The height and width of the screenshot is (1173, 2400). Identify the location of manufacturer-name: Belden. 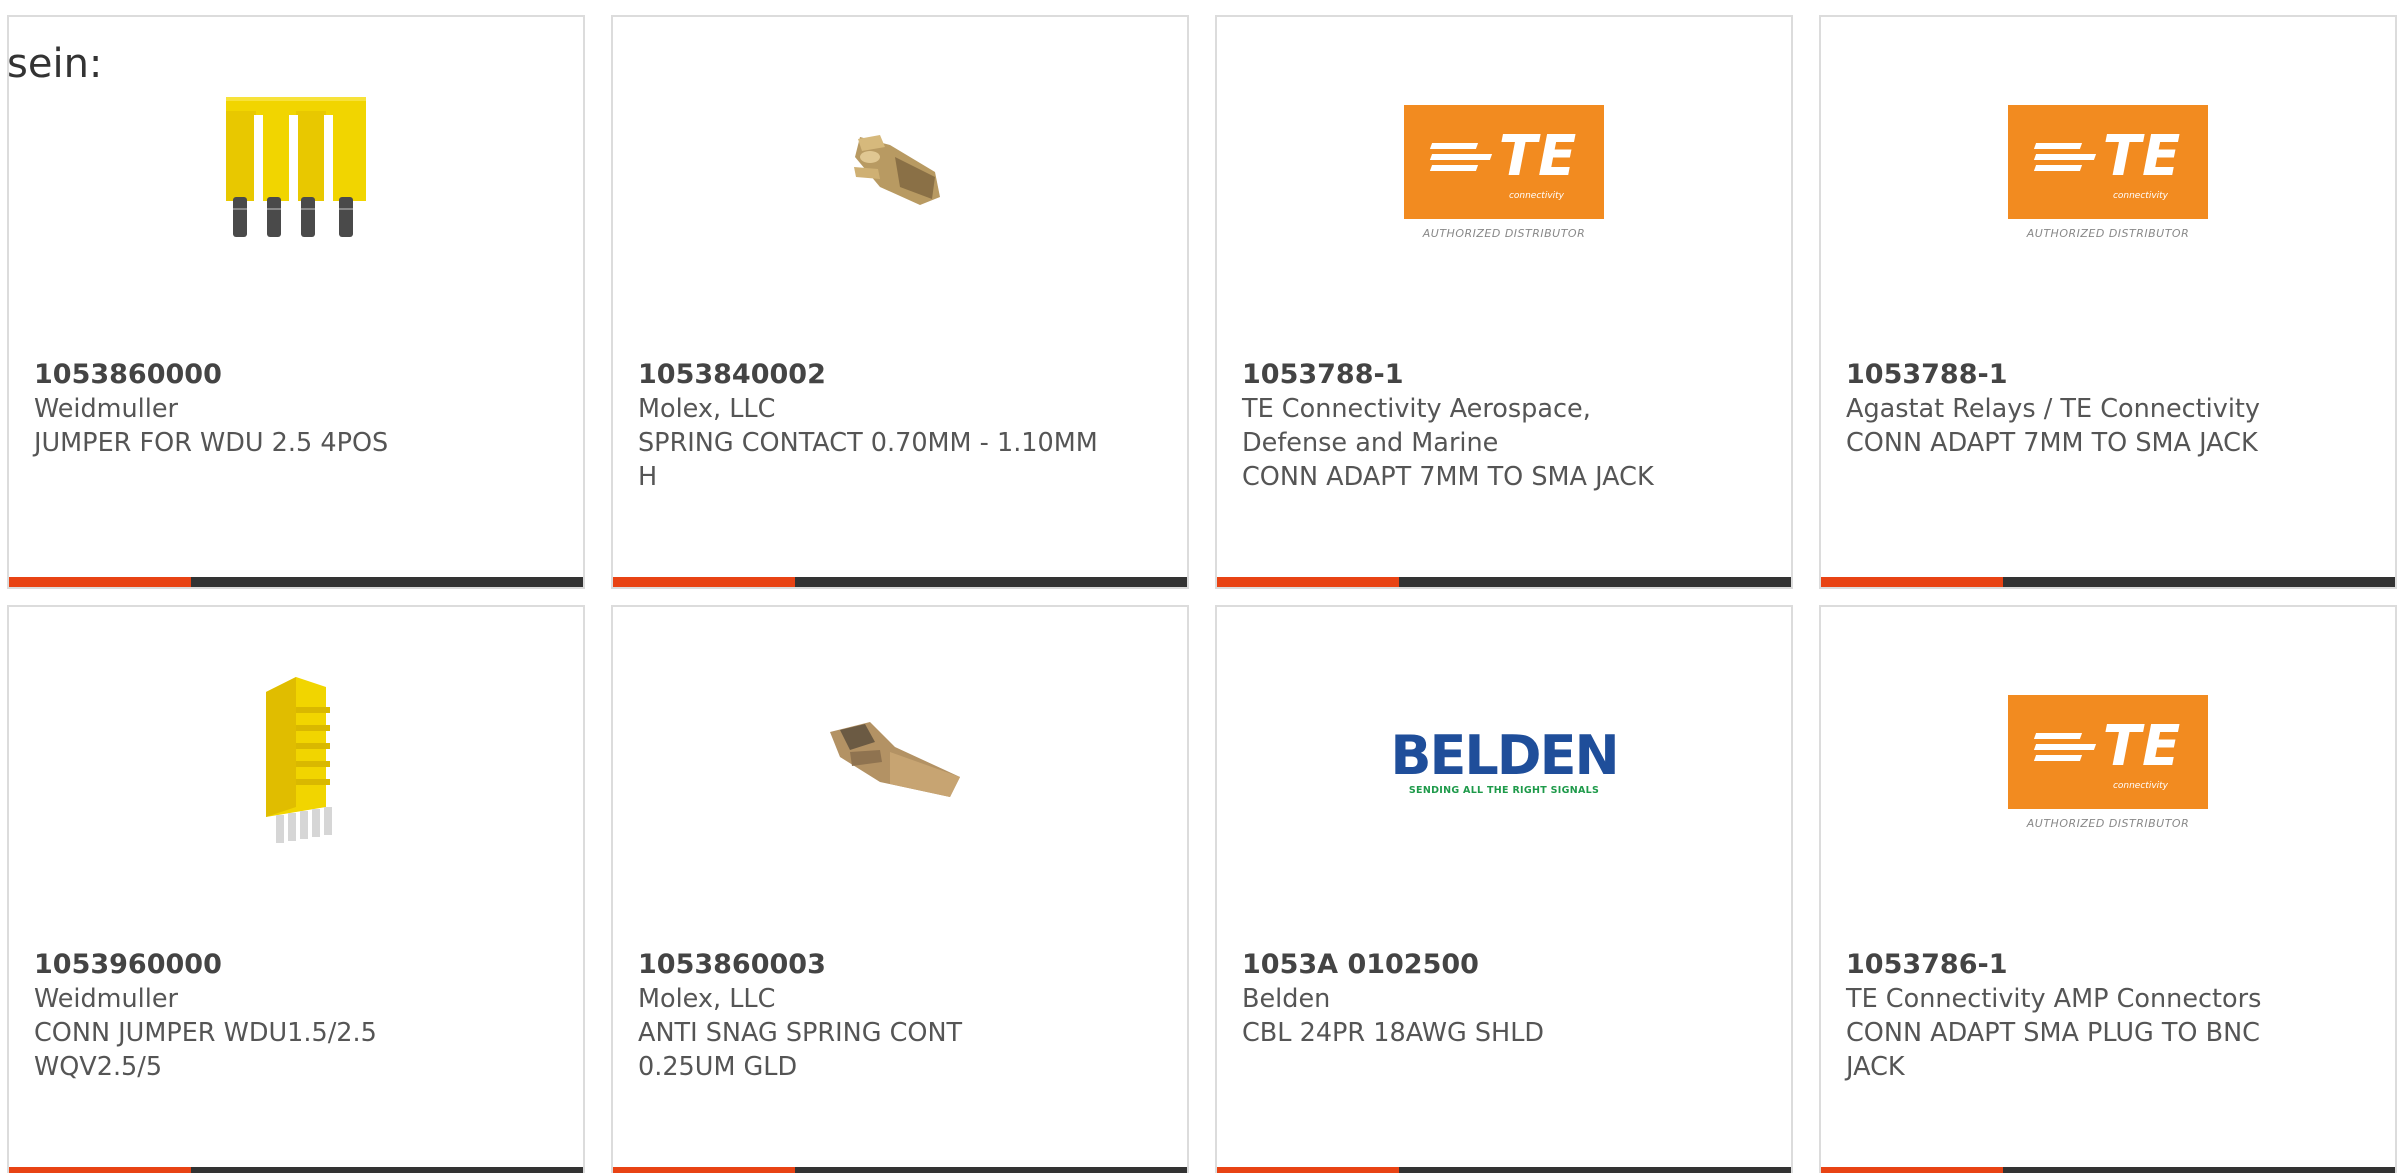
(1286, 999).